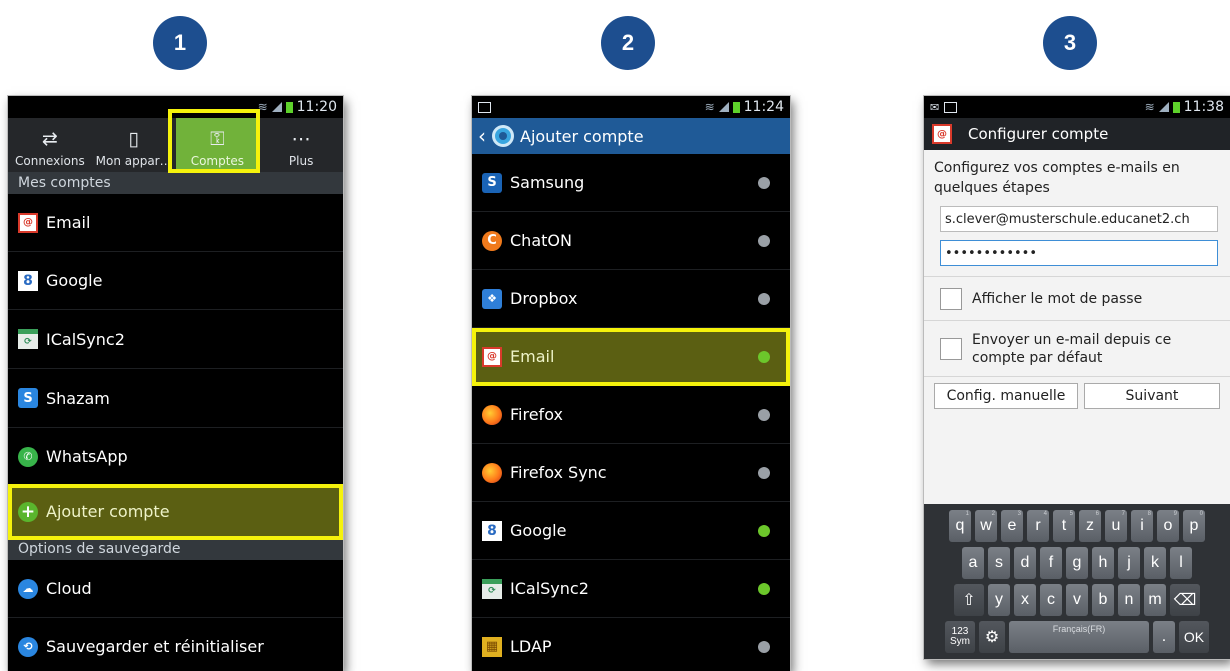 The image size is (1230, 671). What do you see at coordinates (217, 145) in the screenshot?
I see `tab-comptes: ⚿ Comptes` at bounding box center [217, 145].